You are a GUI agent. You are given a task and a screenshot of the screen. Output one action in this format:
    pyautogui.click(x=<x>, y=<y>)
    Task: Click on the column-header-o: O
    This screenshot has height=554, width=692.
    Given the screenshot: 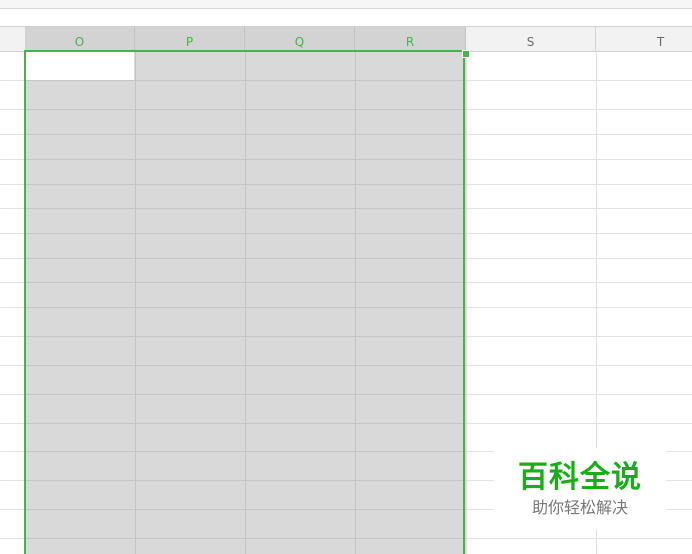 What is the action you would take?
    pyautogui.click(x=80, y=39)
    